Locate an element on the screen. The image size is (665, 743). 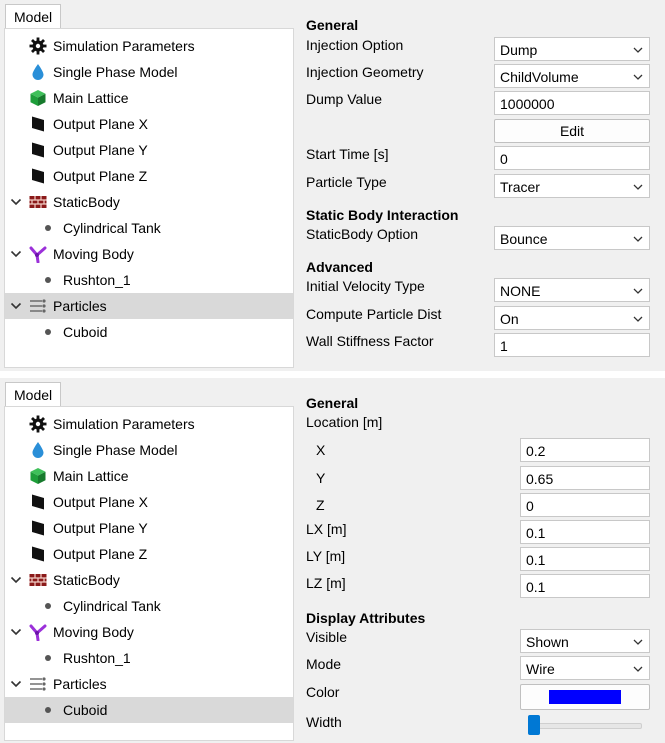
section-header-advanced: Advanced is located at coordinates (339, 267).